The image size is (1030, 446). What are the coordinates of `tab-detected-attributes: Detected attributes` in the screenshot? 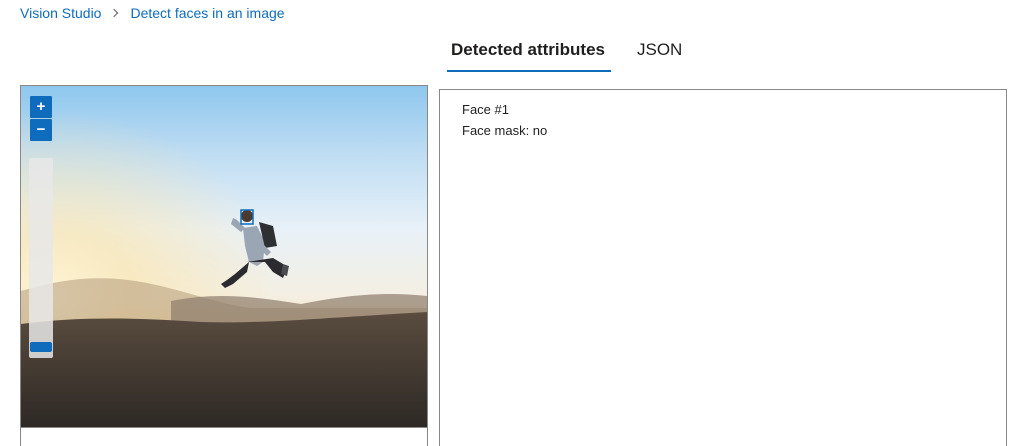 It's located at (529, 55).